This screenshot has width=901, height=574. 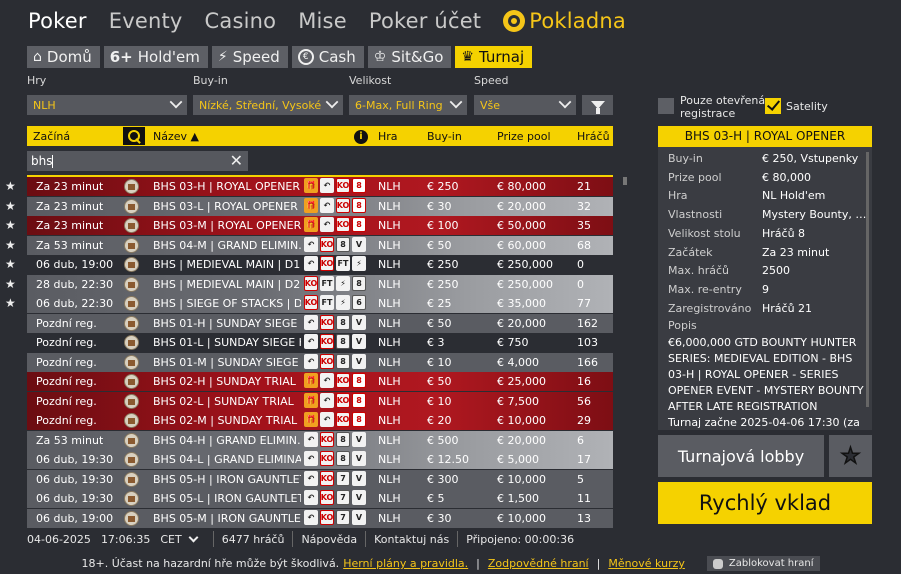 I want to click on block-gaming-button: Zablokovat hraní, so click(x=763, y=563).